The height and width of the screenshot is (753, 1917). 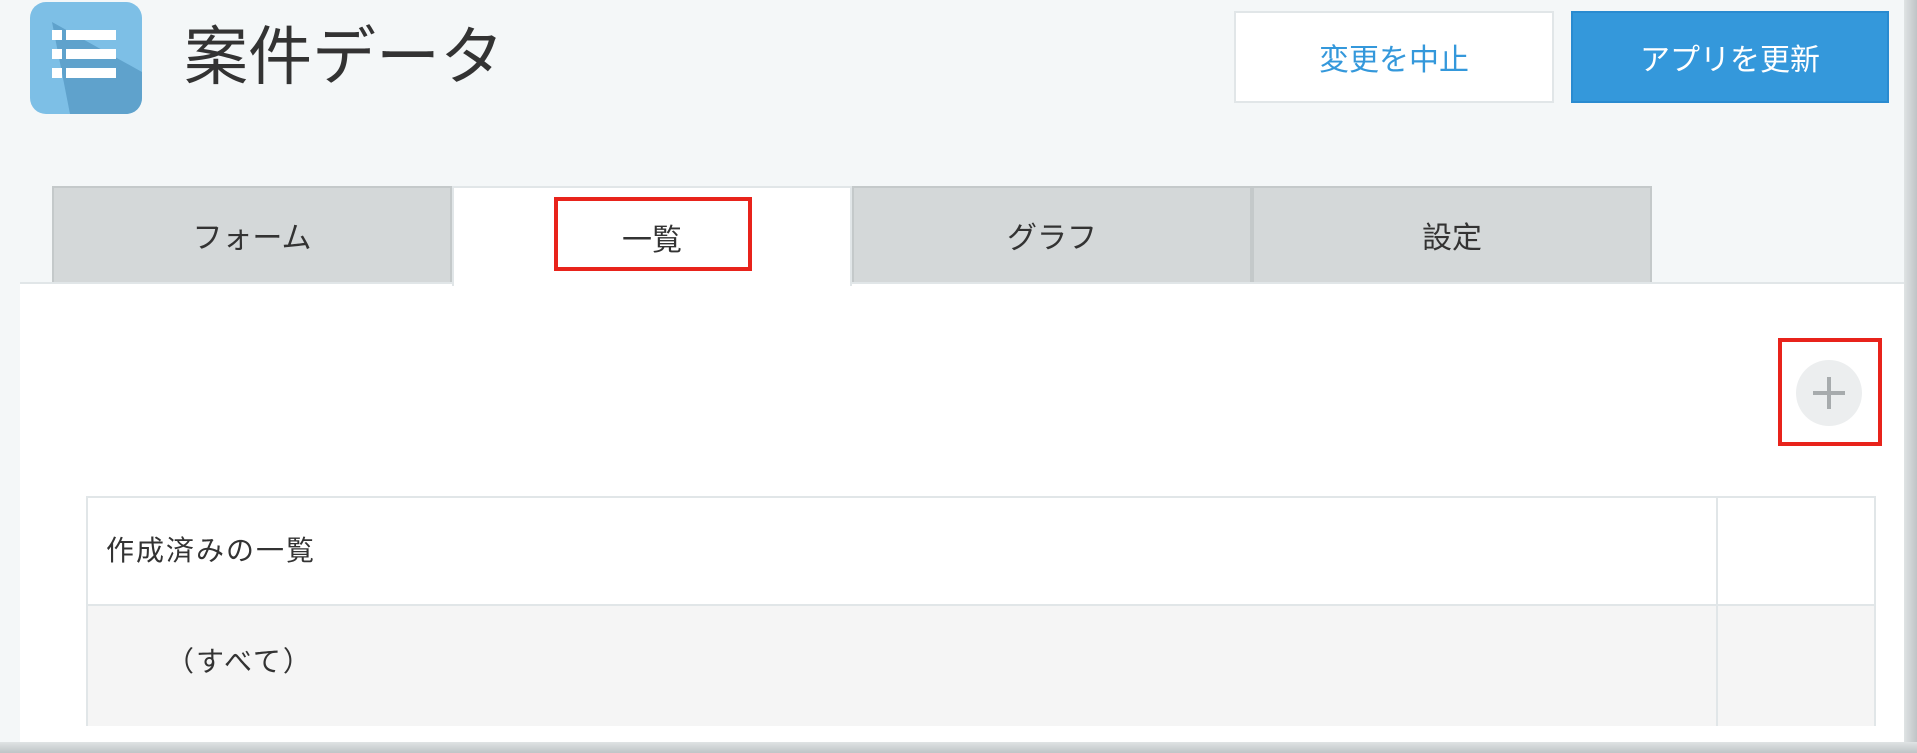 I want to click on add-view-button, so click(x=1829, y=393).